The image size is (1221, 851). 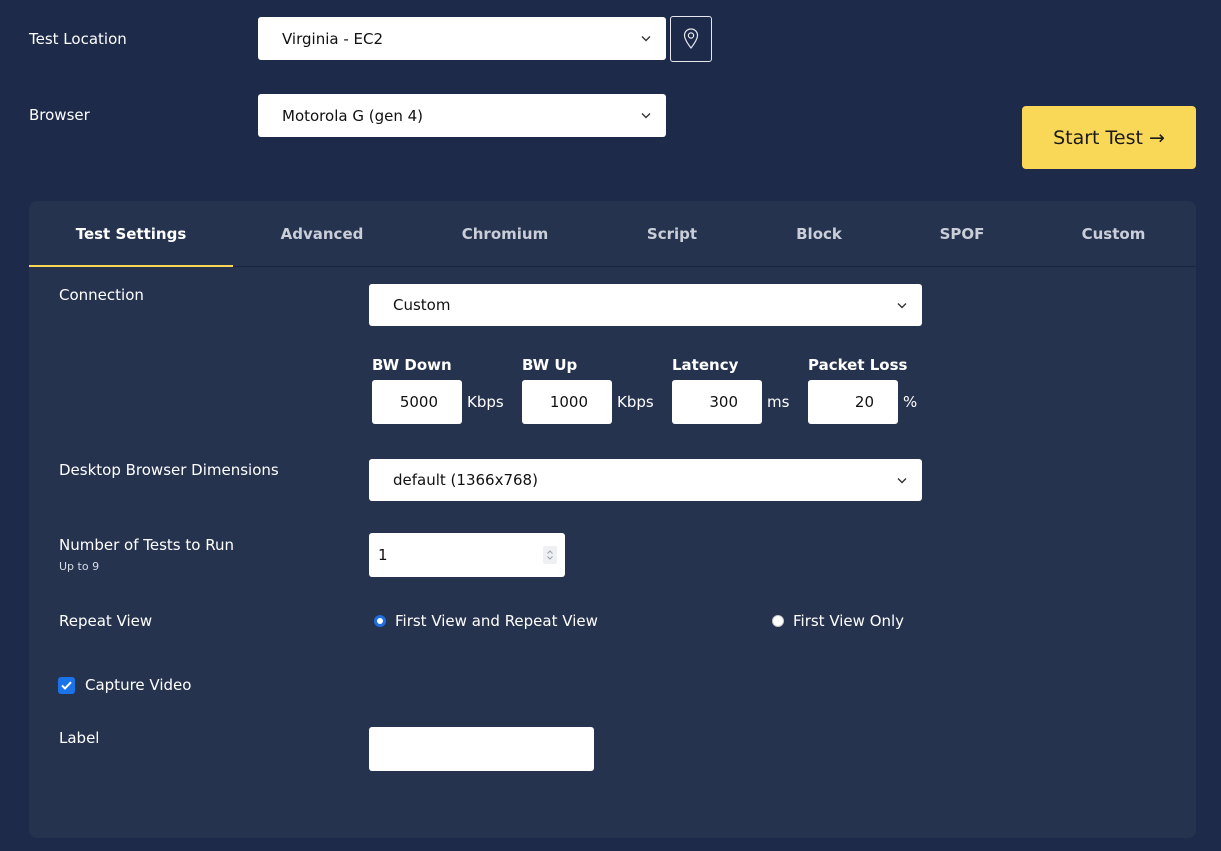 I want to click on connection-value: Custom, so click(x=422, y=305).